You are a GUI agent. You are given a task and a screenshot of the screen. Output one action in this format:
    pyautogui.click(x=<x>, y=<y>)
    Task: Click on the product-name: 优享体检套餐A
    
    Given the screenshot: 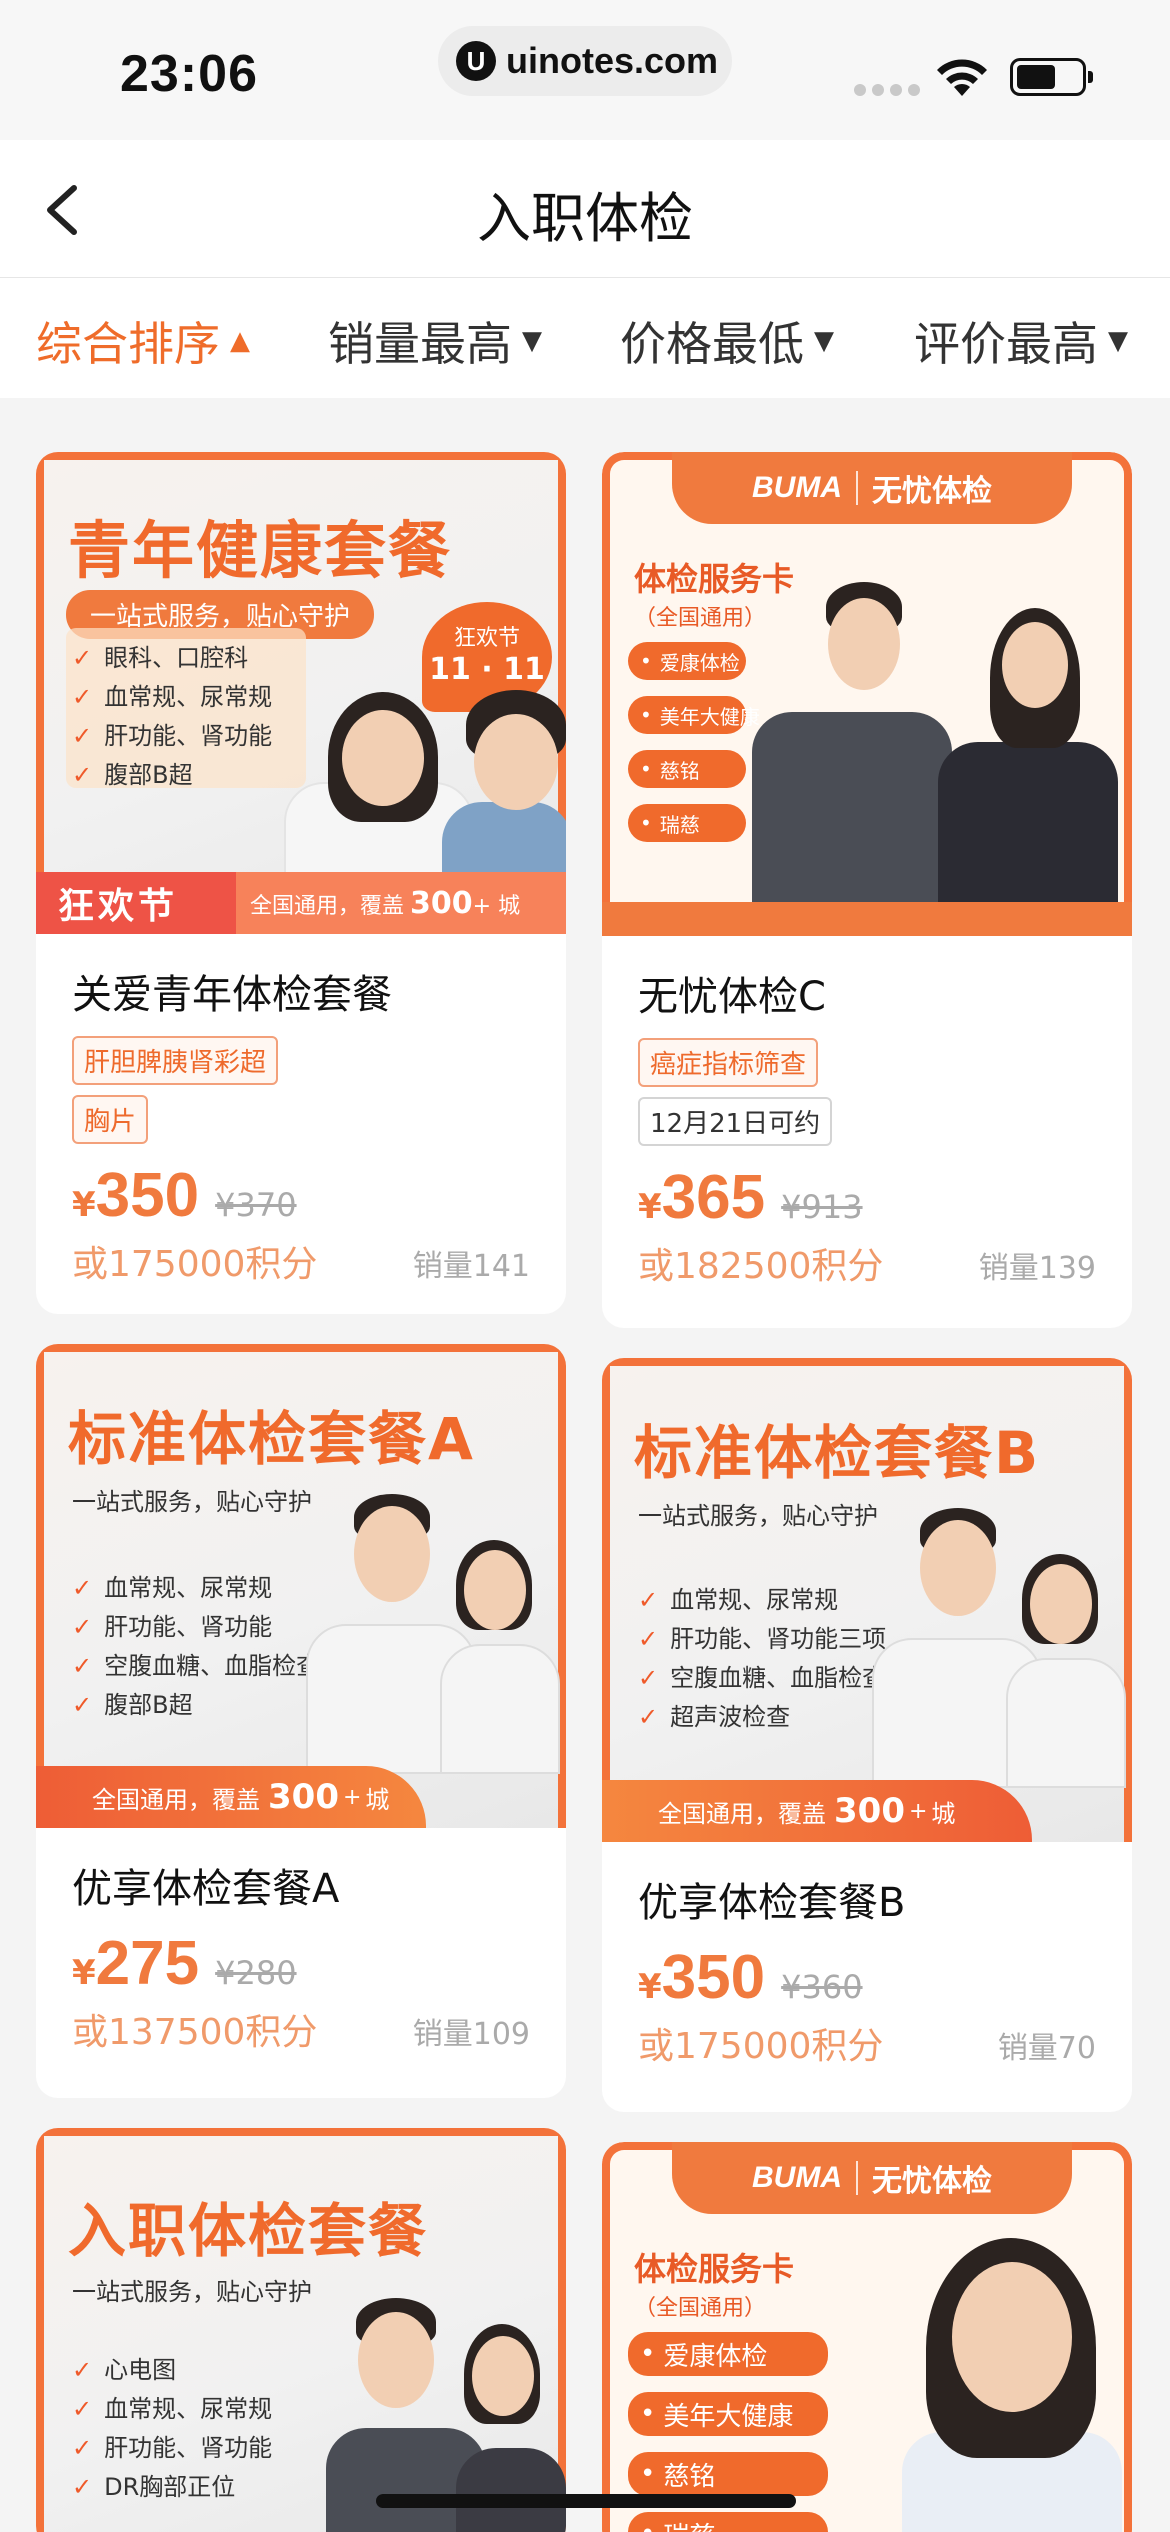 What is the action you would take?
    pyautogui.click(x=206, y=1889)
    